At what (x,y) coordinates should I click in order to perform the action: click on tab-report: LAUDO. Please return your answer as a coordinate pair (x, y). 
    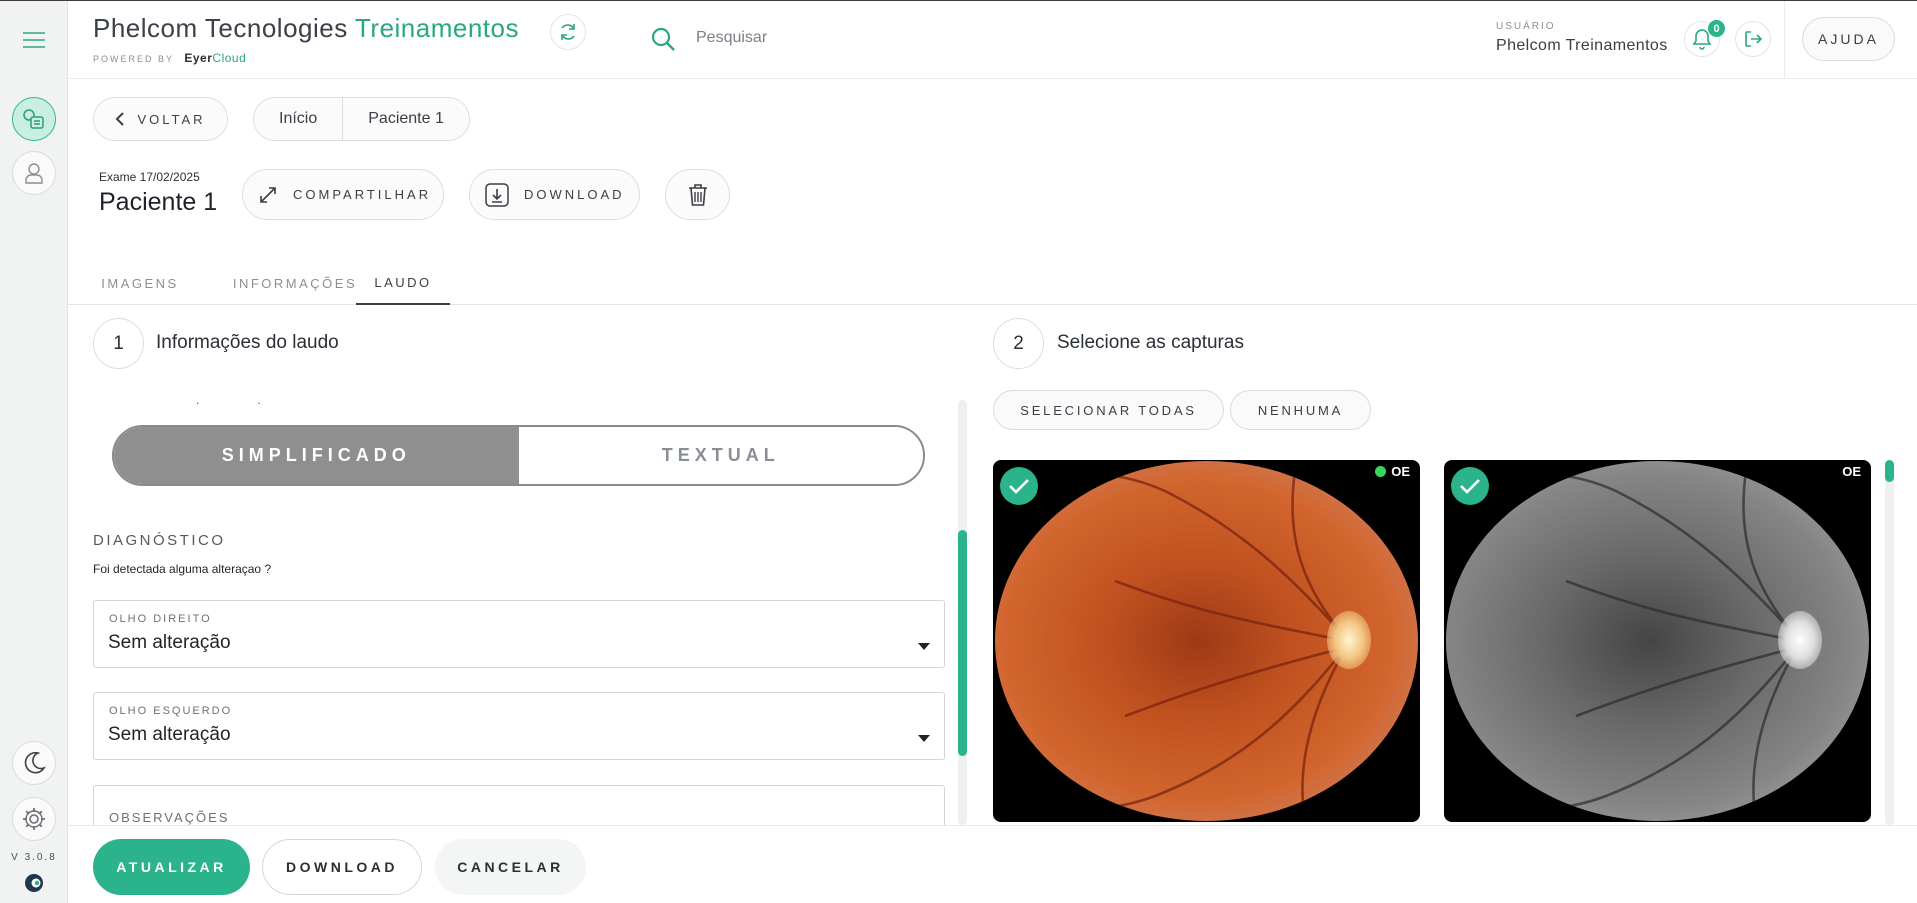
    Looking at the image, I should click on (403, 283).